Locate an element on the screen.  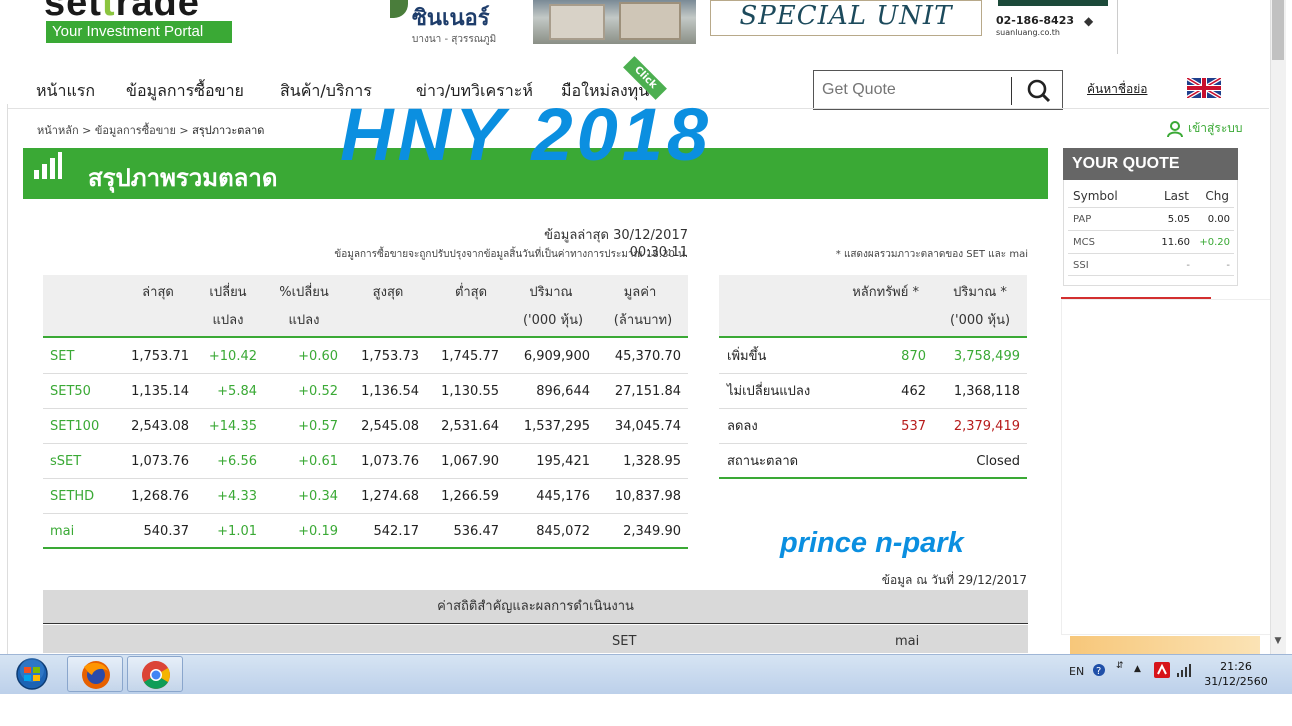
stats-col-set: SET is located at coordinates (624, 641).